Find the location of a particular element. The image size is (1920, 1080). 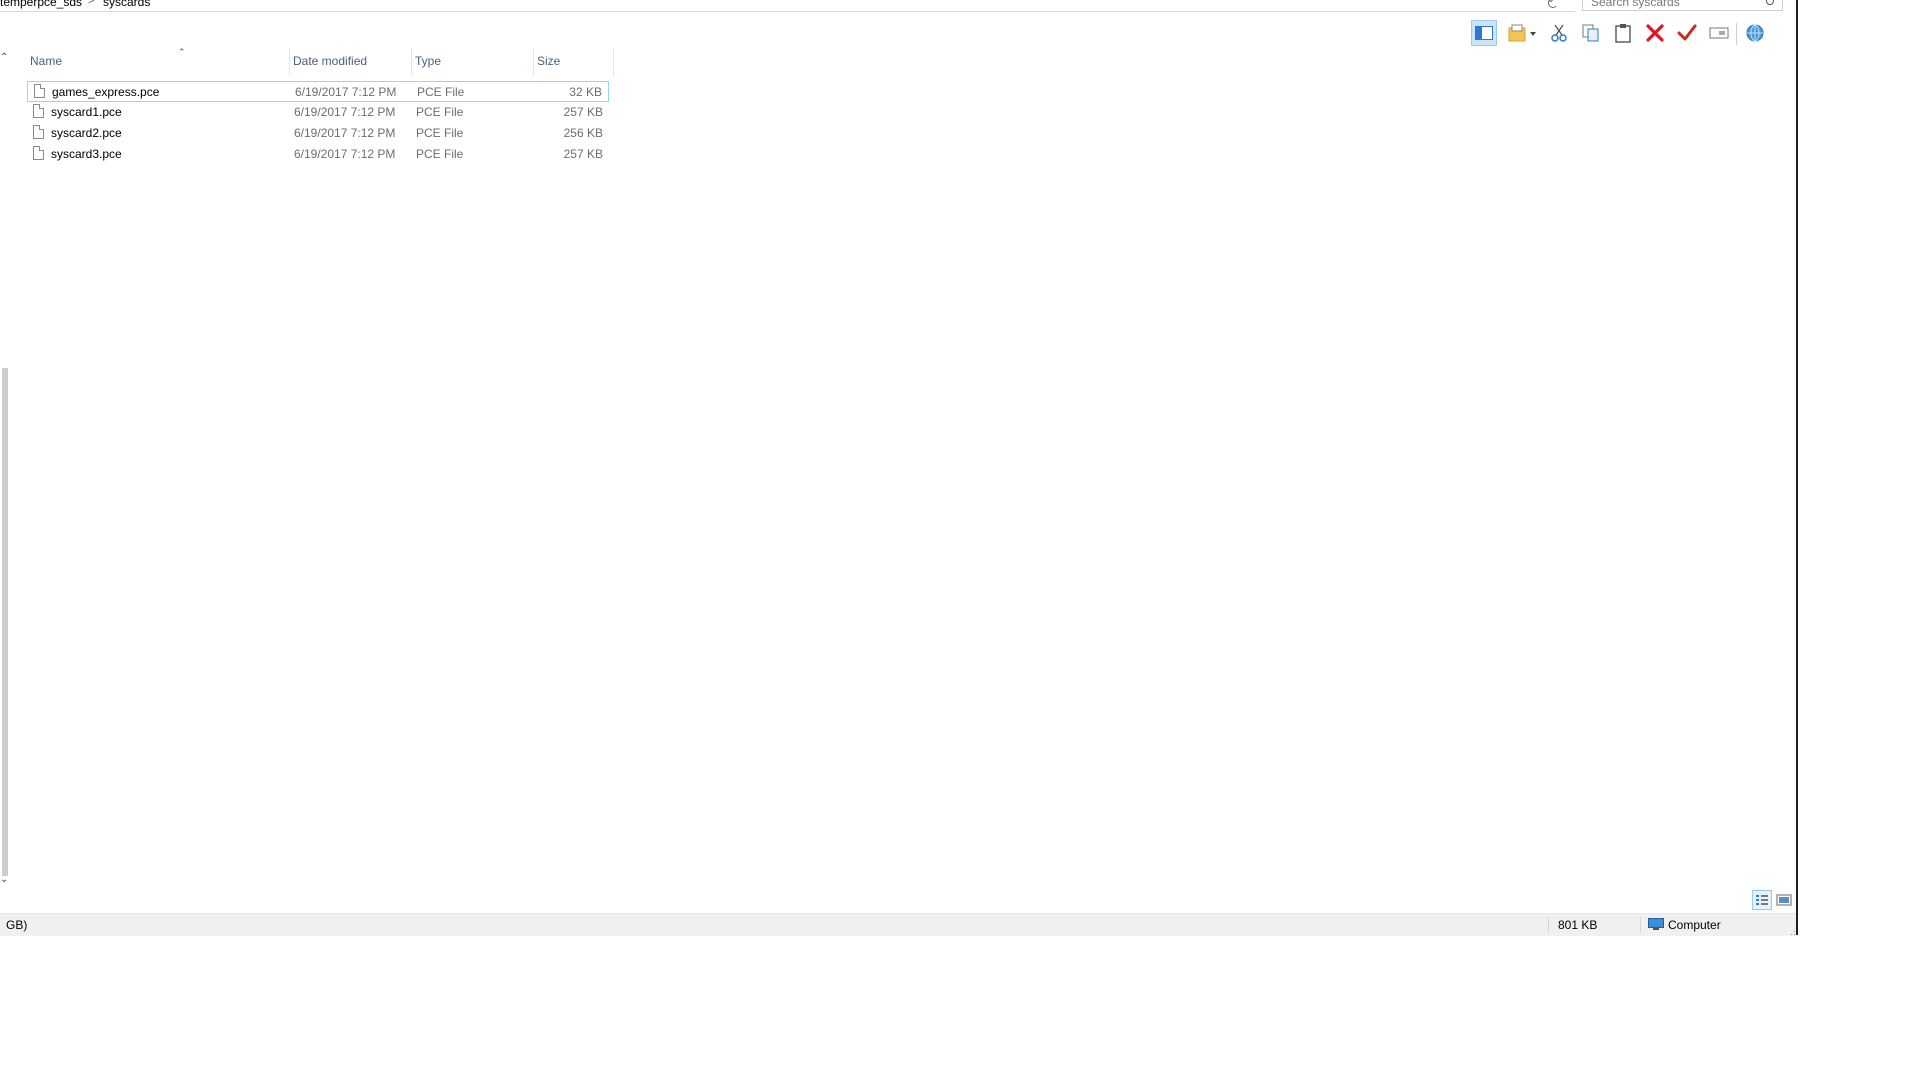

file-size: 32 KB is located at coordinates (585, 92).